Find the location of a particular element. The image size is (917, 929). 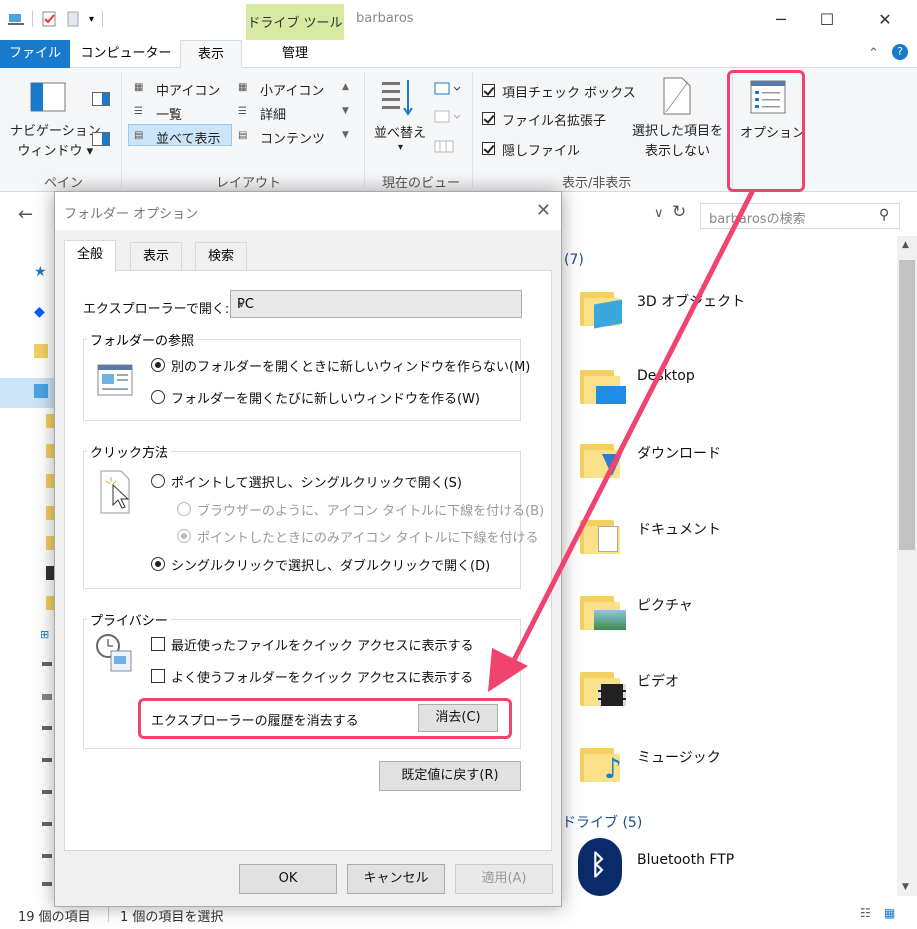

dialog-tab-search: 検索 is located at coordinates (221, 256).